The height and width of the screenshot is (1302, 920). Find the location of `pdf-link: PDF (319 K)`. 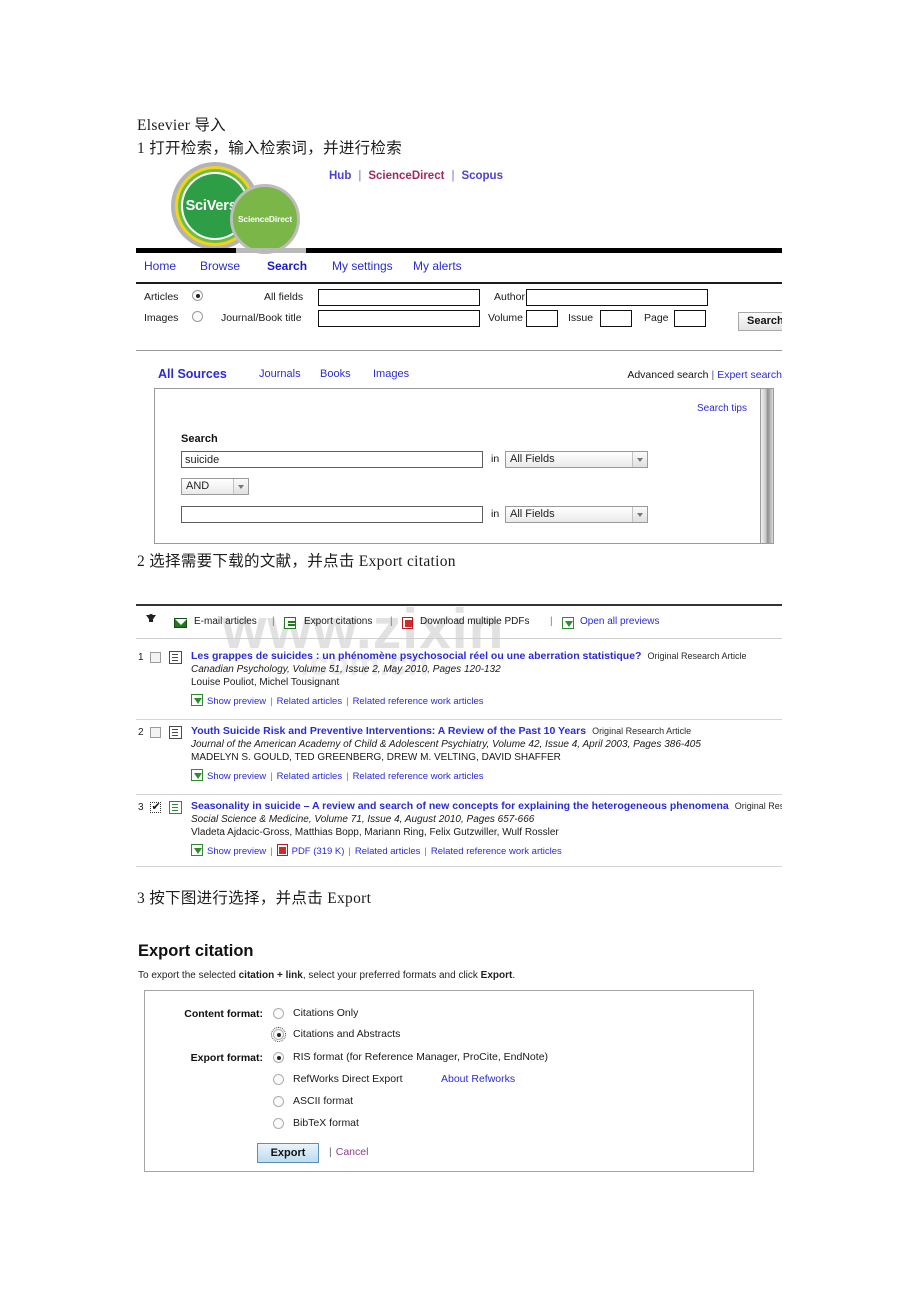

pdf-link: PDF (319 K) is located at coordinates (318, 851).